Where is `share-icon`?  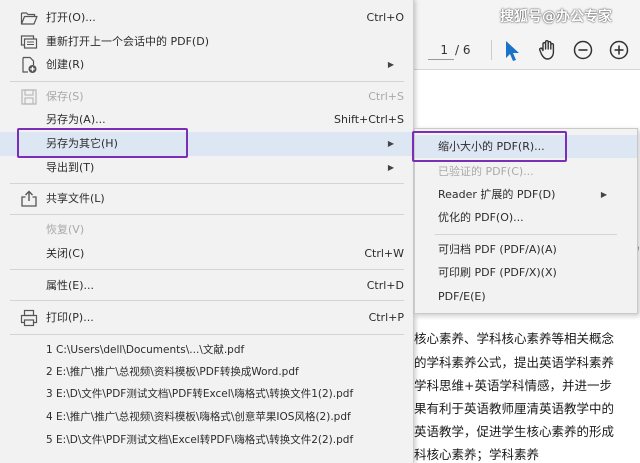 share-icon is located at coordinates (29, 198).